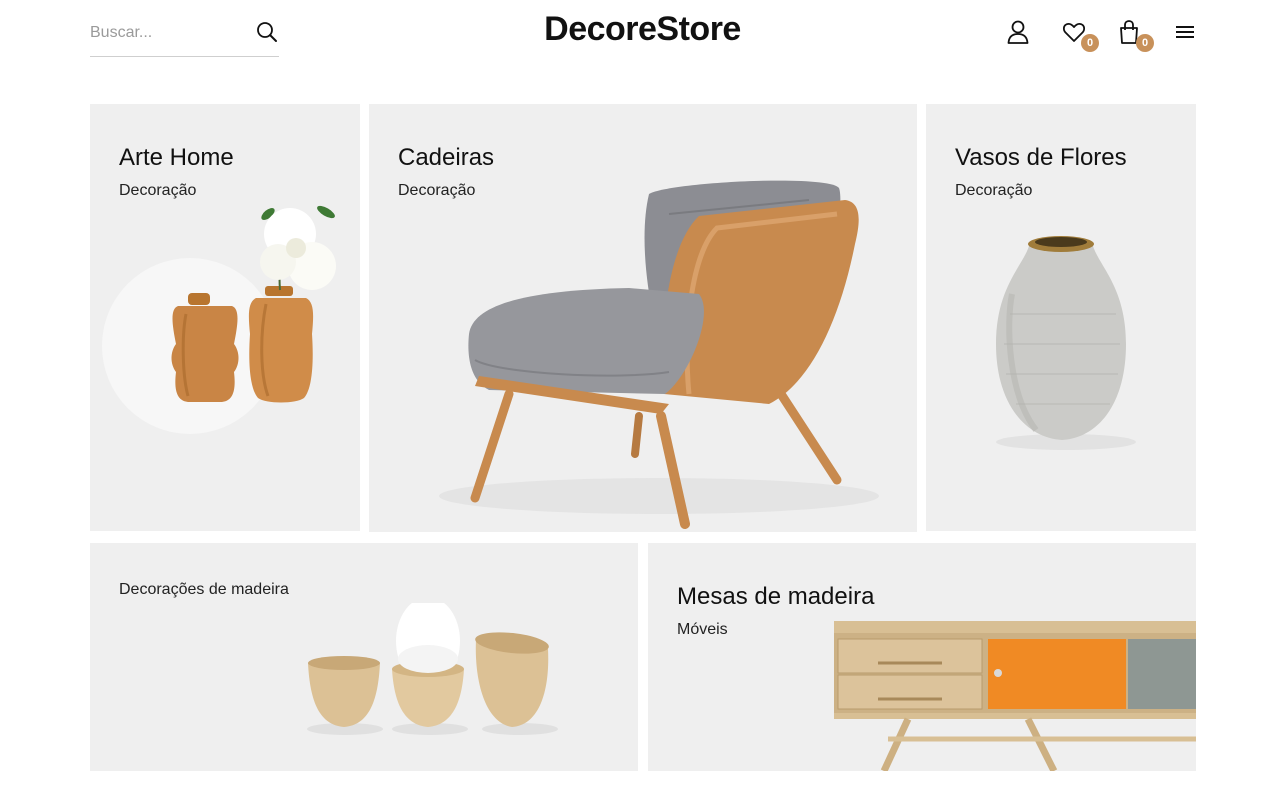  I want to click on category-title: Vasos de Flores, so click(1041, 157).